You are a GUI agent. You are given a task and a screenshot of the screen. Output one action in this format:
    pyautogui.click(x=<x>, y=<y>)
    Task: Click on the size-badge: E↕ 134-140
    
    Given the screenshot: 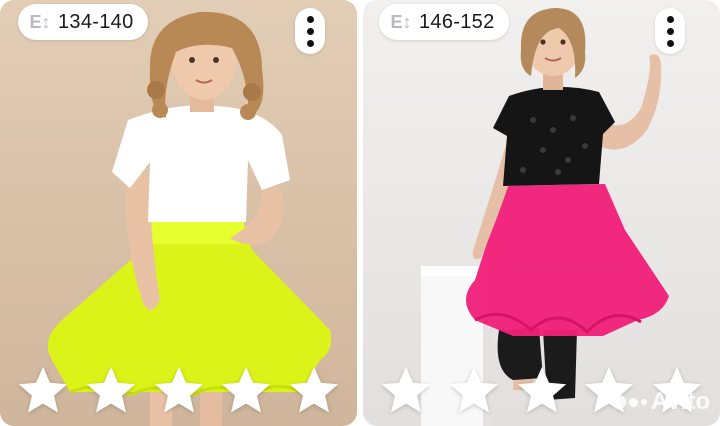 What is the action you would take?
    pyautogui.click(x=83, y=22)
    